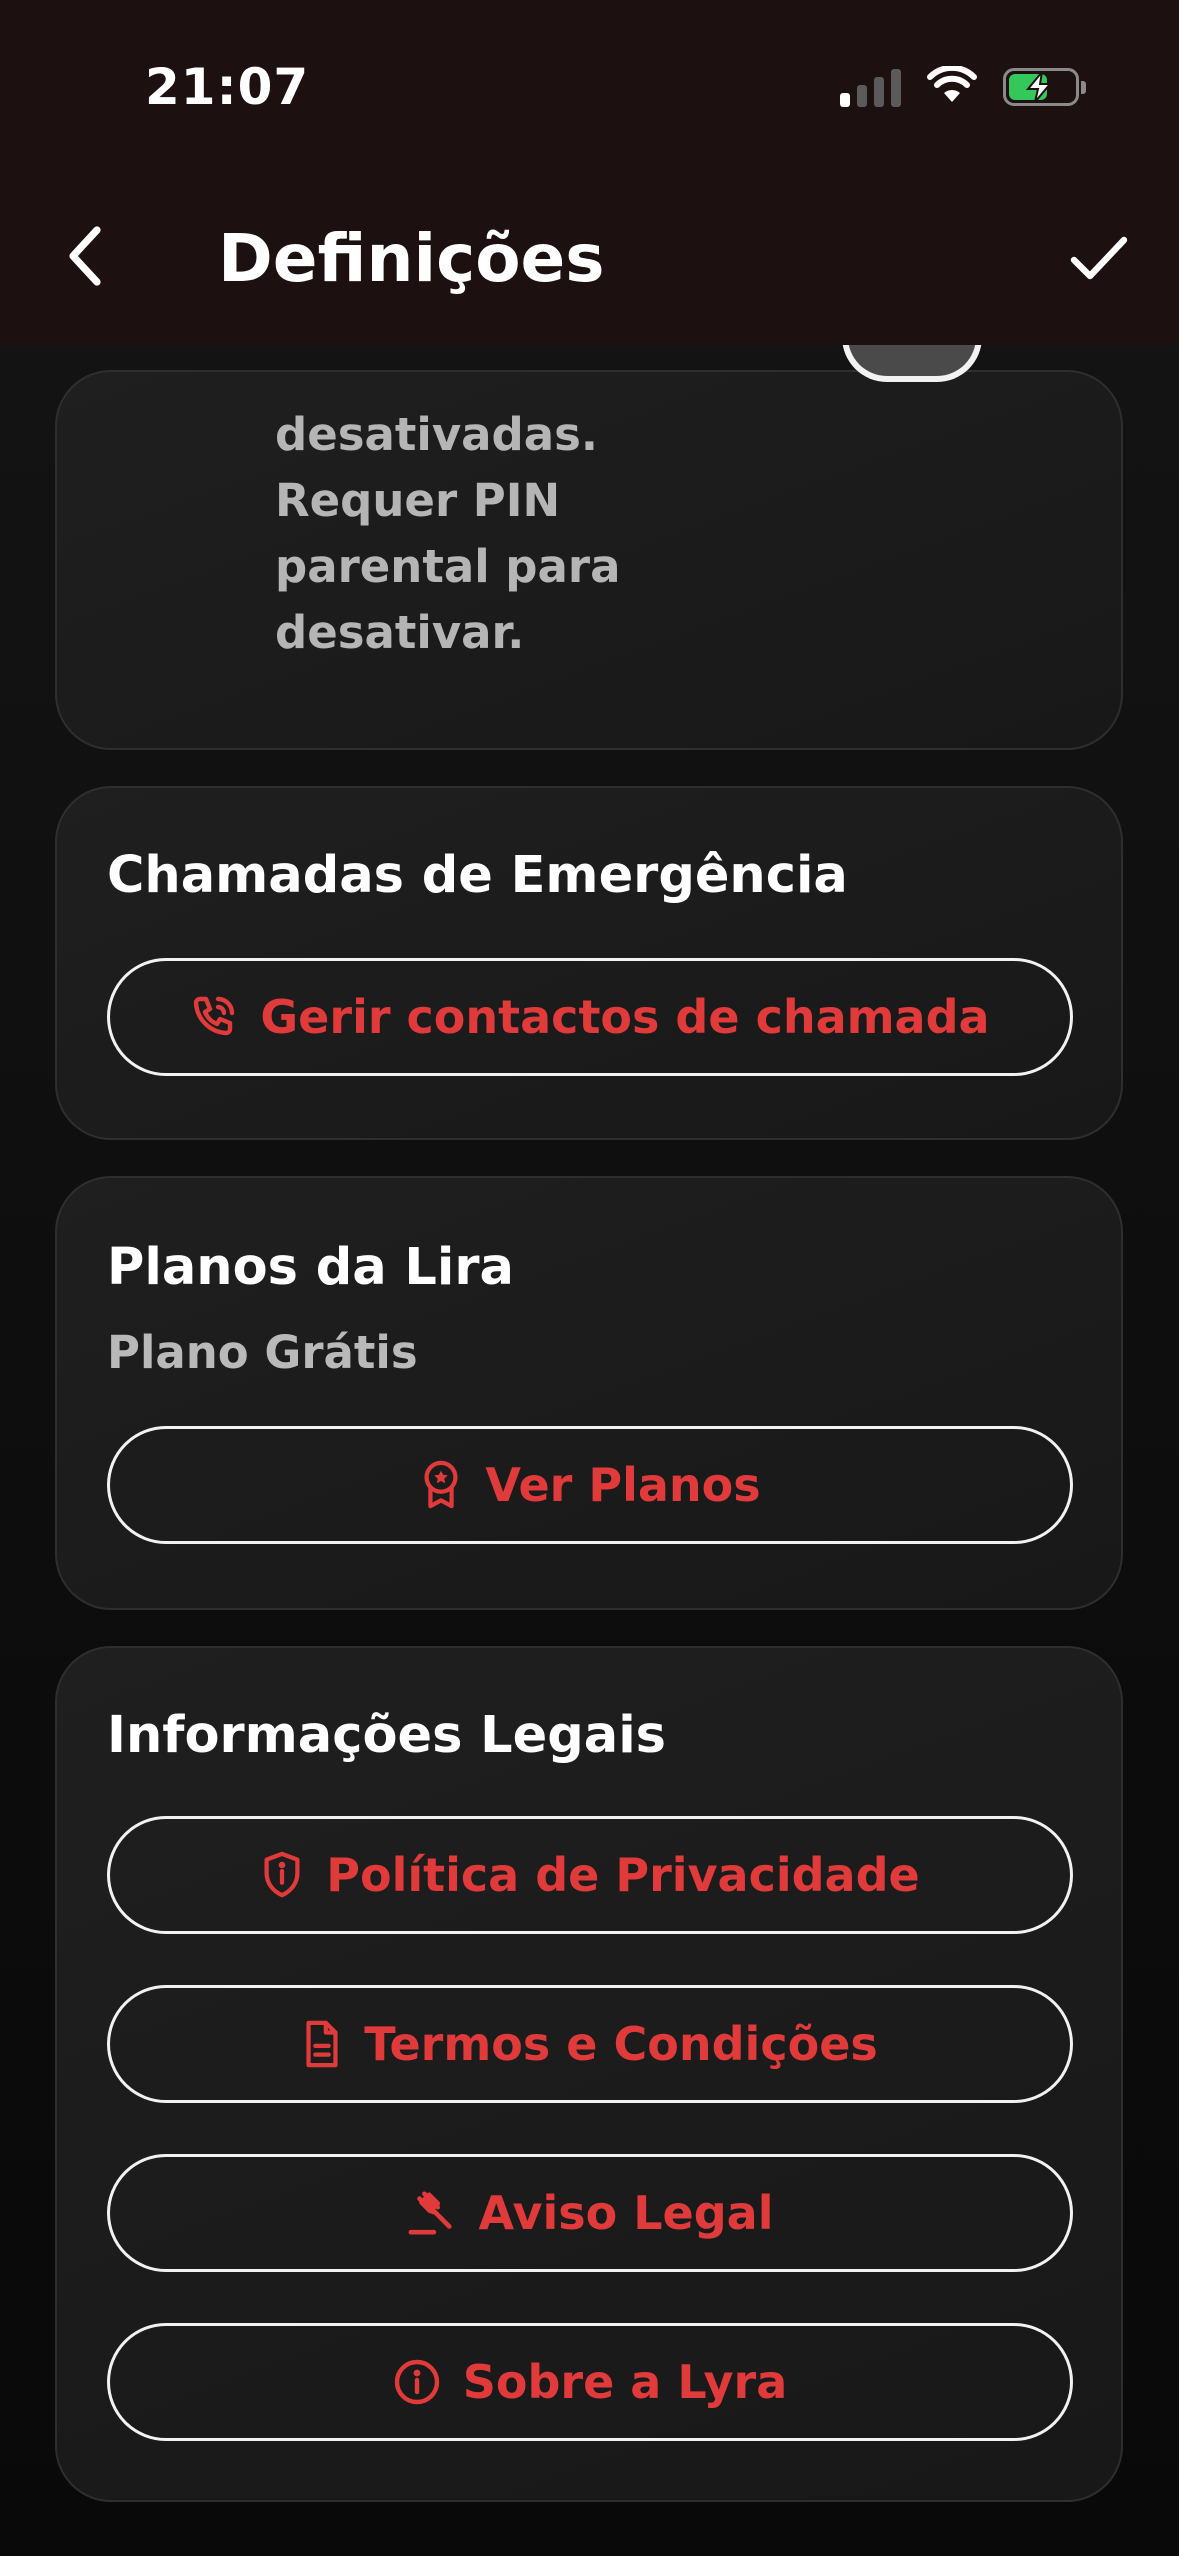 This screenshot has height=2556, width=1179. I want to click on status-icons, so click(963, 87).